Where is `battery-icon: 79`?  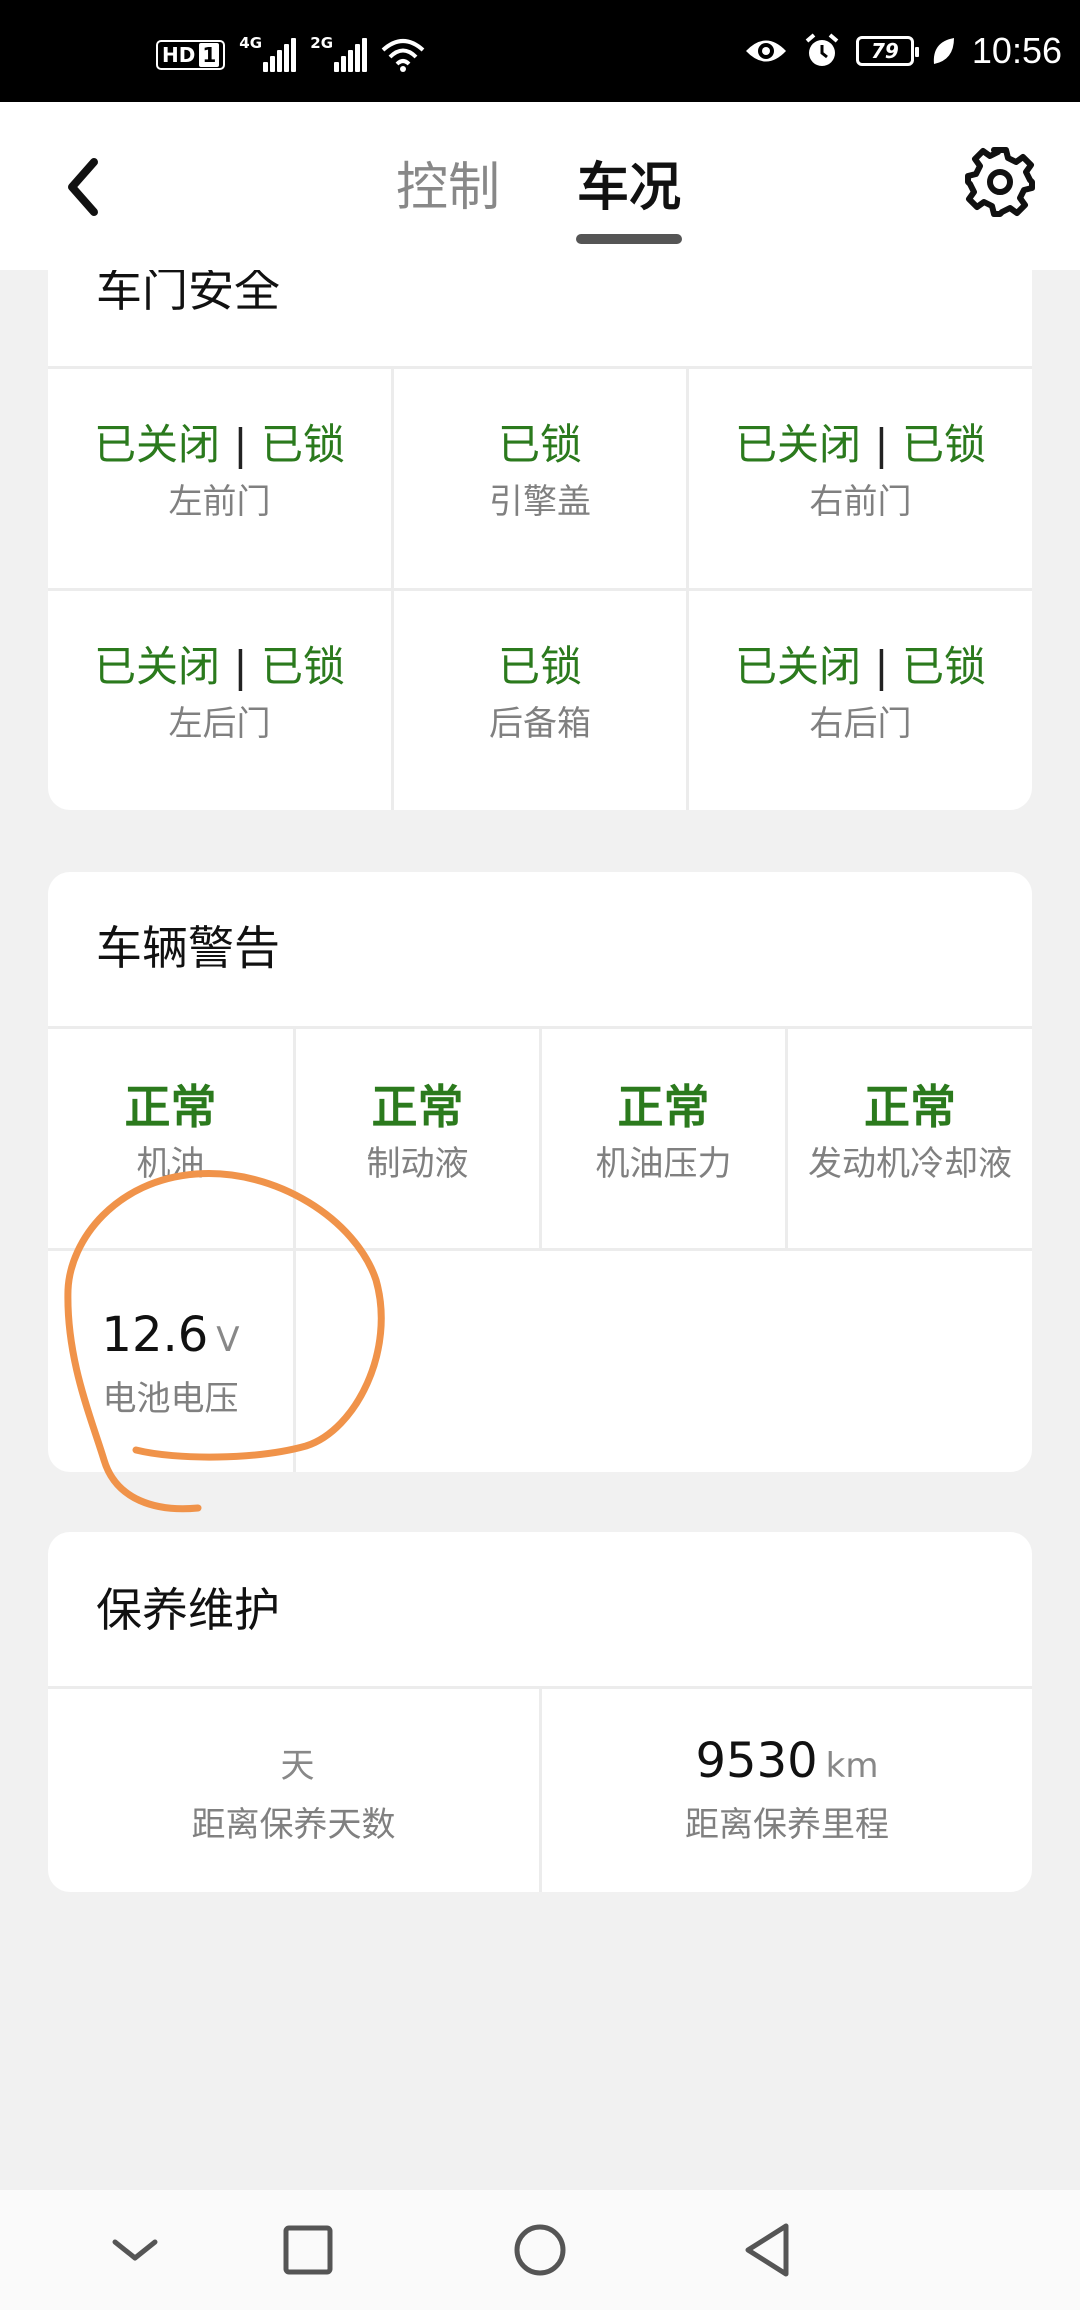
battery-icon: 79 is located at coordinates (887, 51).